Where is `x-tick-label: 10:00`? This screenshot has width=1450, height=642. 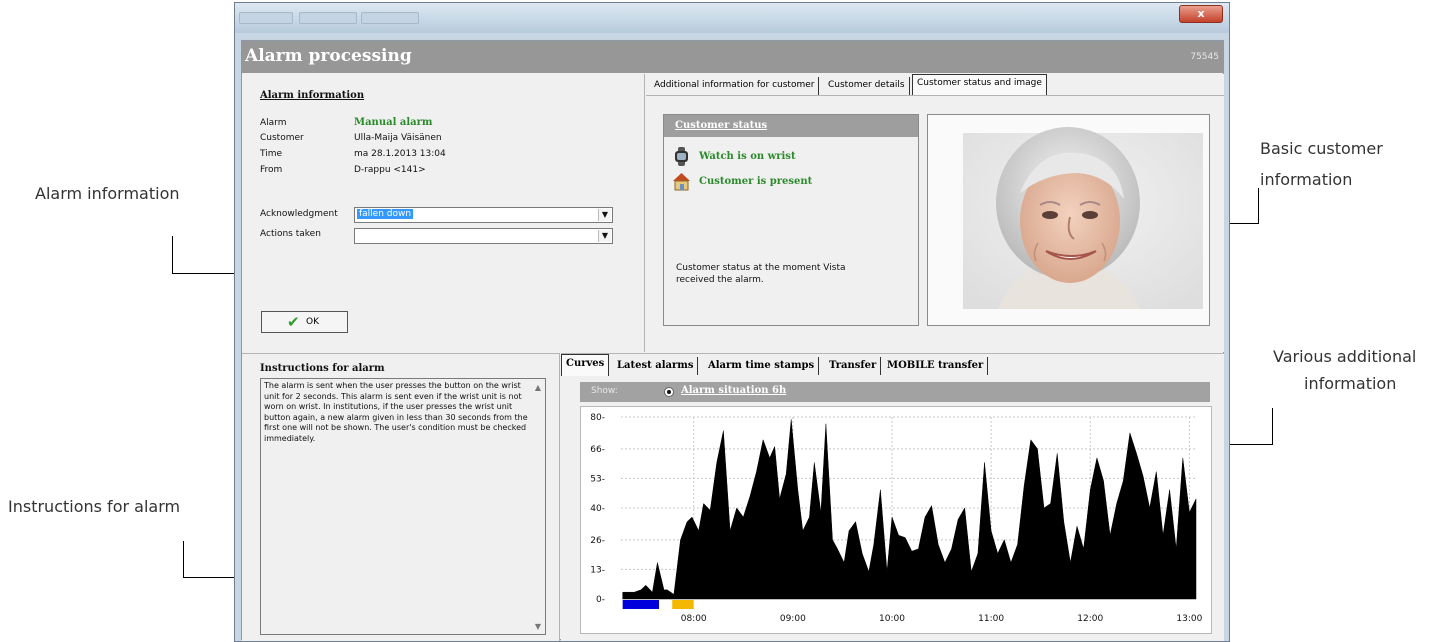
x-tick-label: 10:00 is located at coordinates (892, 619).